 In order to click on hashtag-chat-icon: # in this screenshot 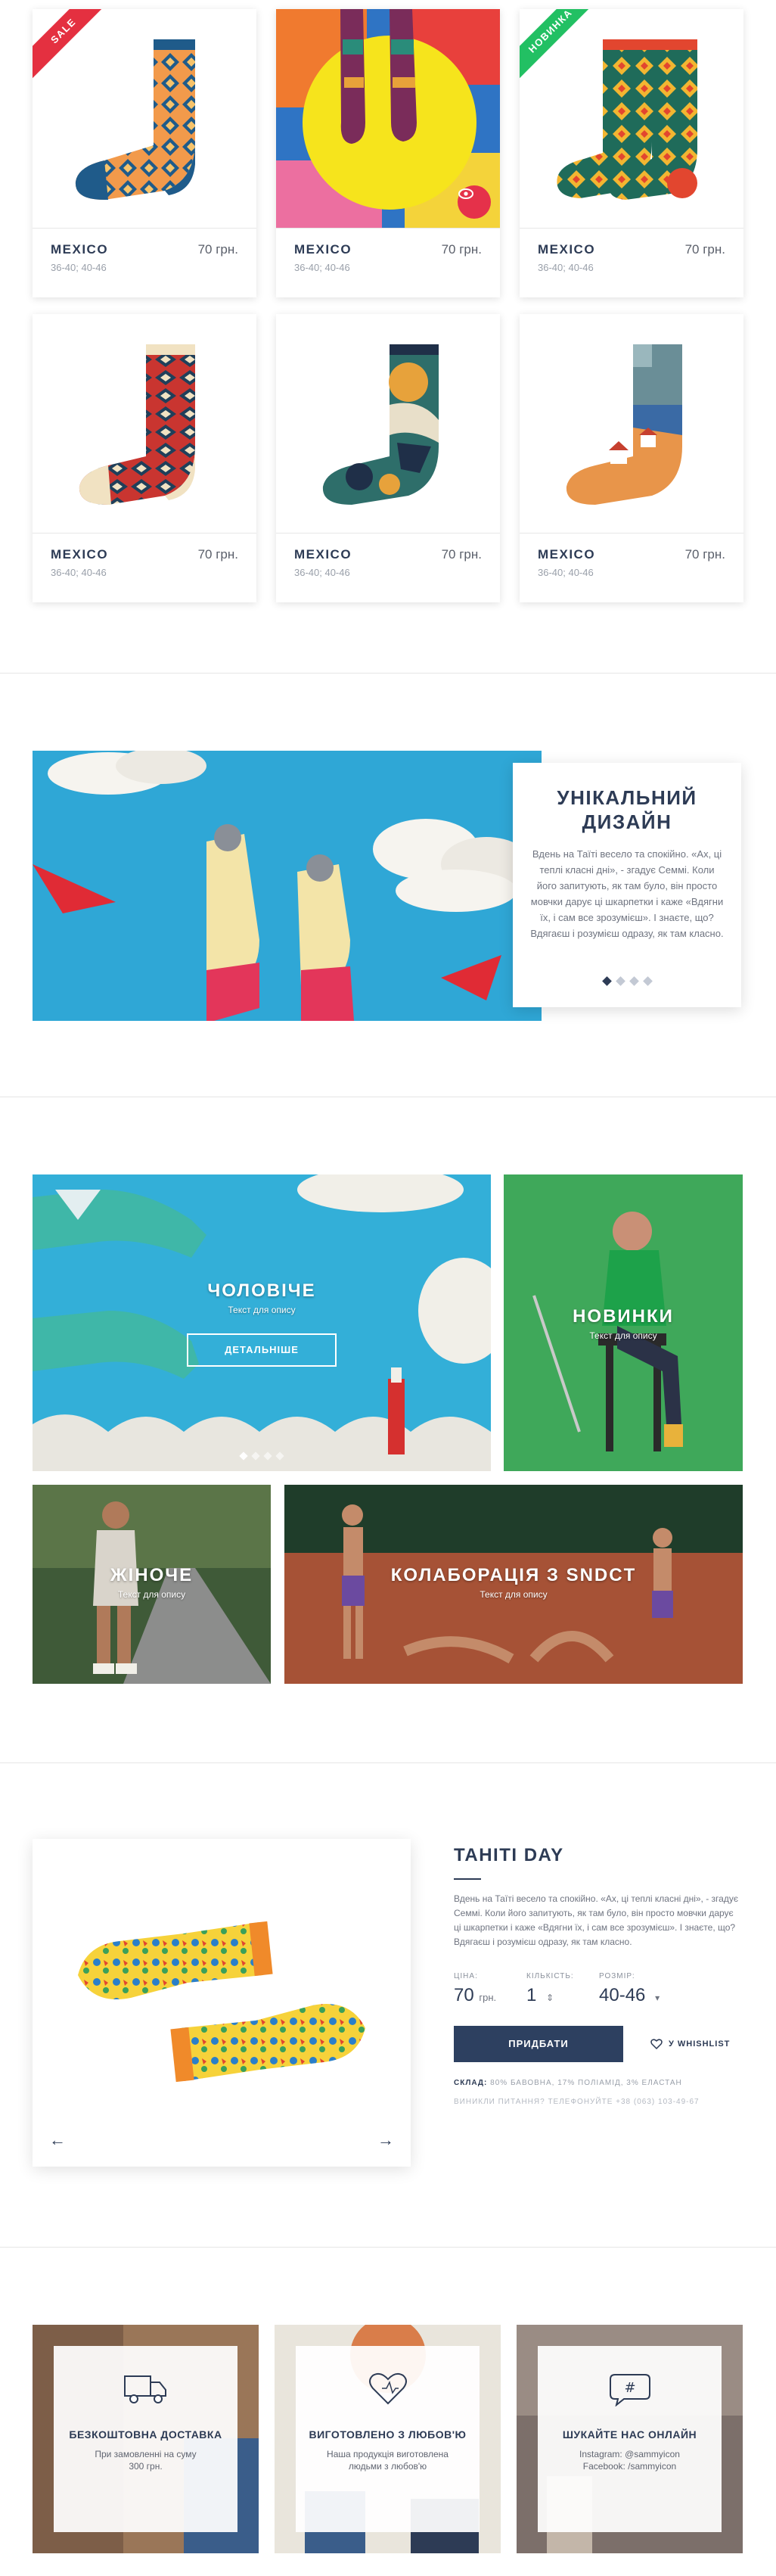, I will do `click(629, 2390)`.